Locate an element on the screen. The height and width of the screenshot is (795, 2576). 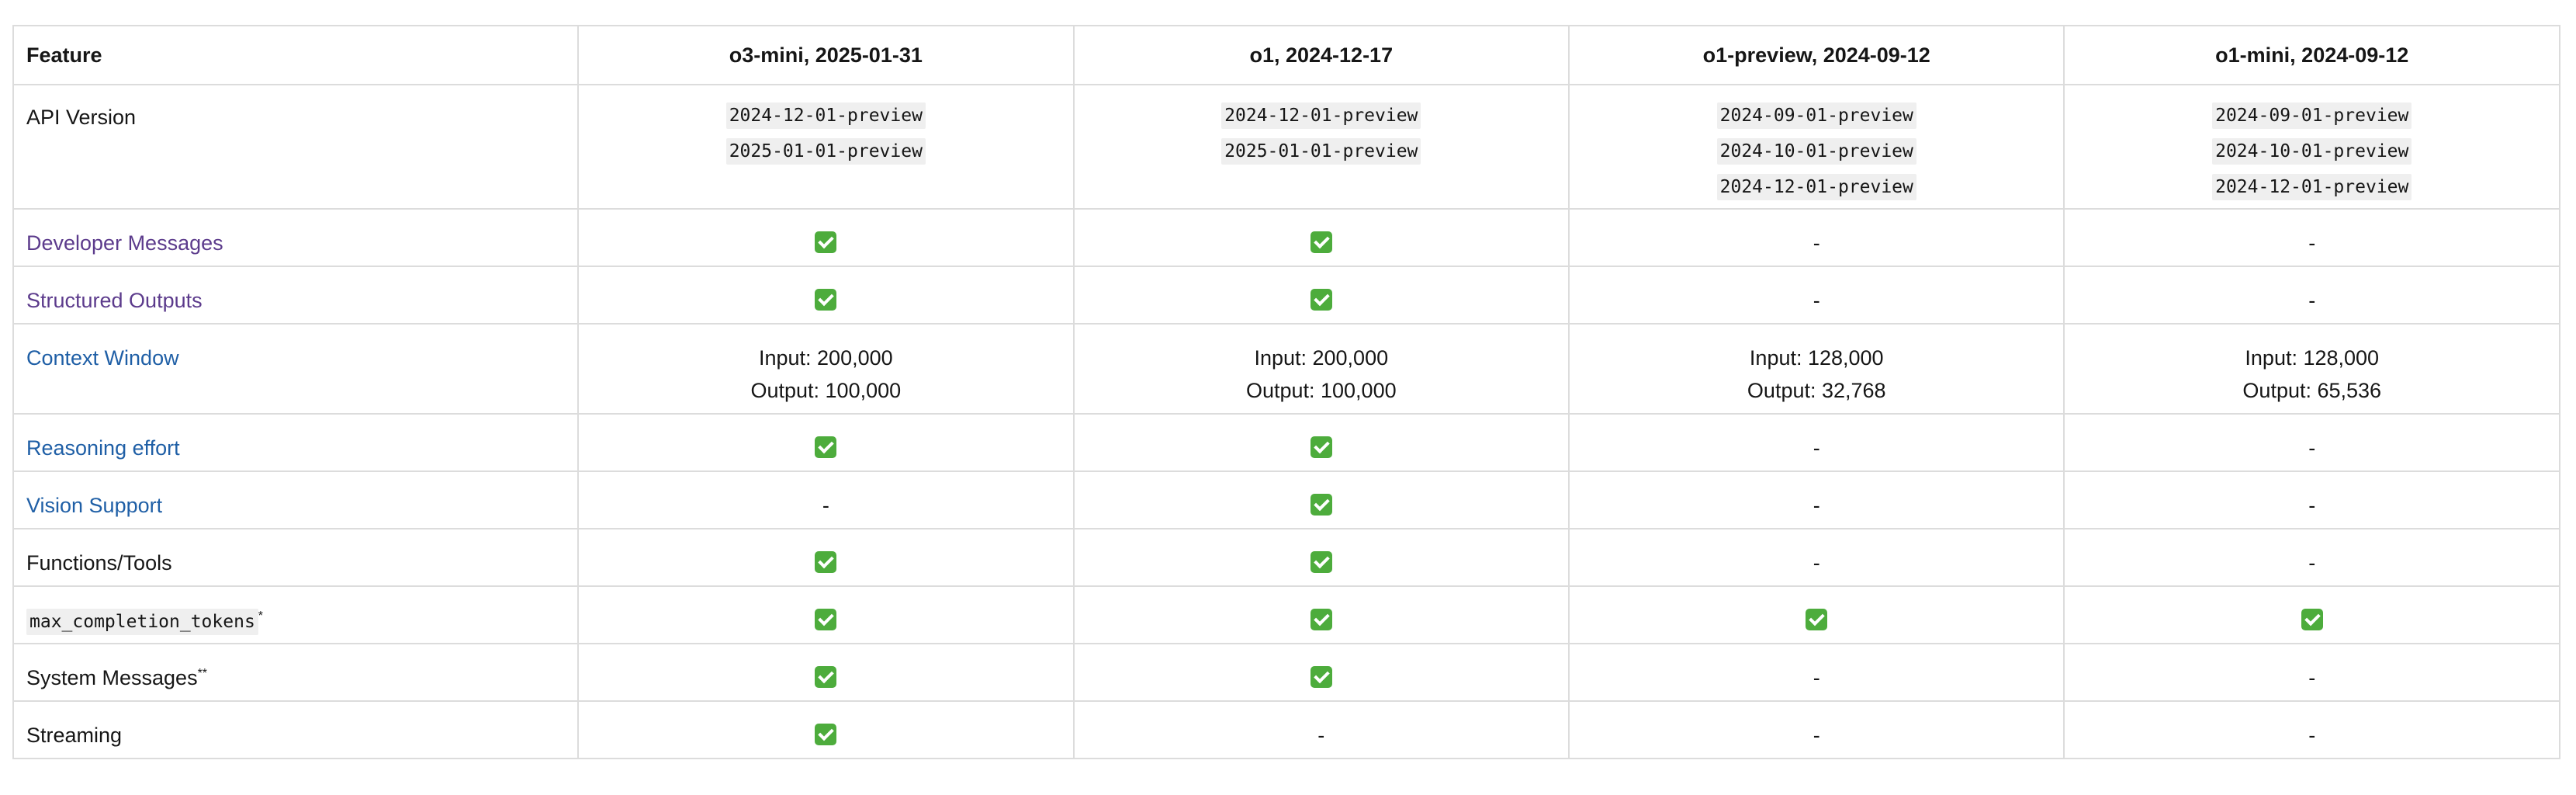
vision-support-link: Vision Support is located at coordinates (94, 505).